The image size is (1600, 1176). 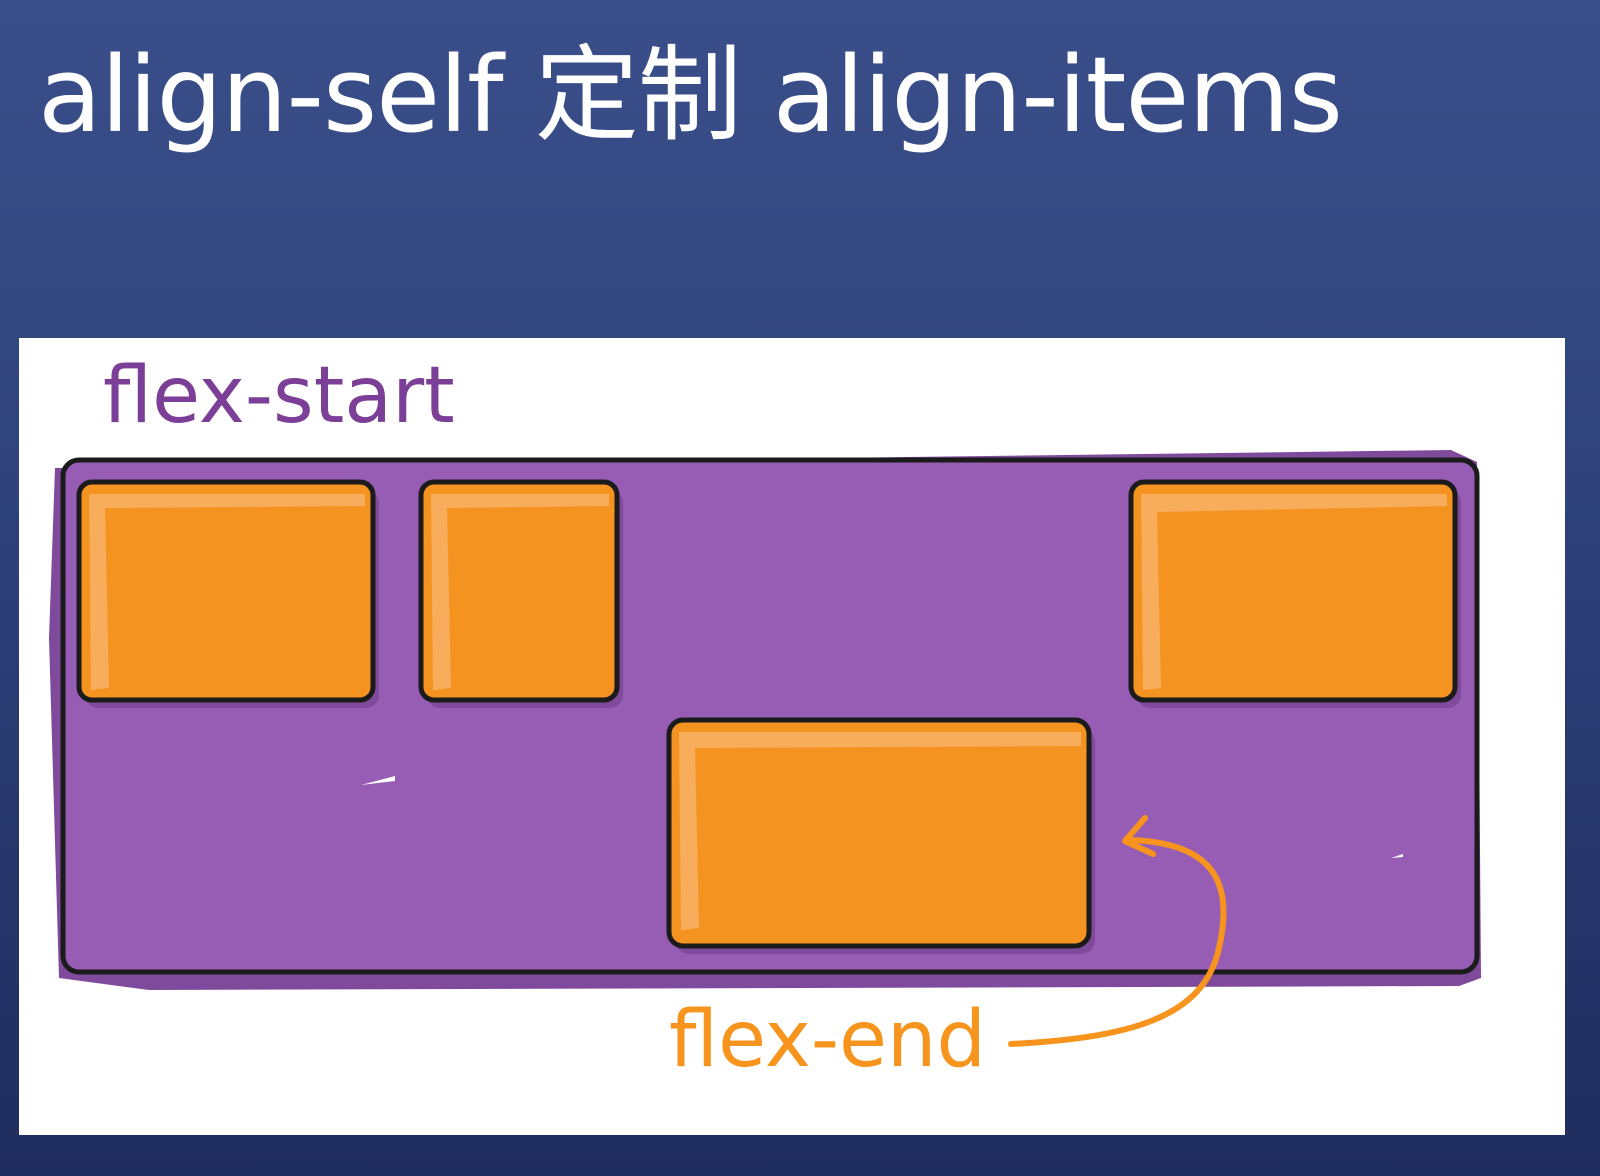 I want to click on flex-start-label: flex-start, so click(x=279, y=396).